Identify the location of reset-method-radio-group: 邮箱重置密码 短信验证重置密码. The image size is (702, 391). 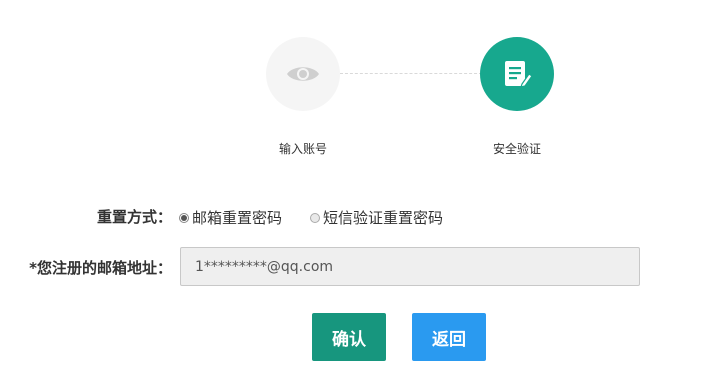
(325, 217).